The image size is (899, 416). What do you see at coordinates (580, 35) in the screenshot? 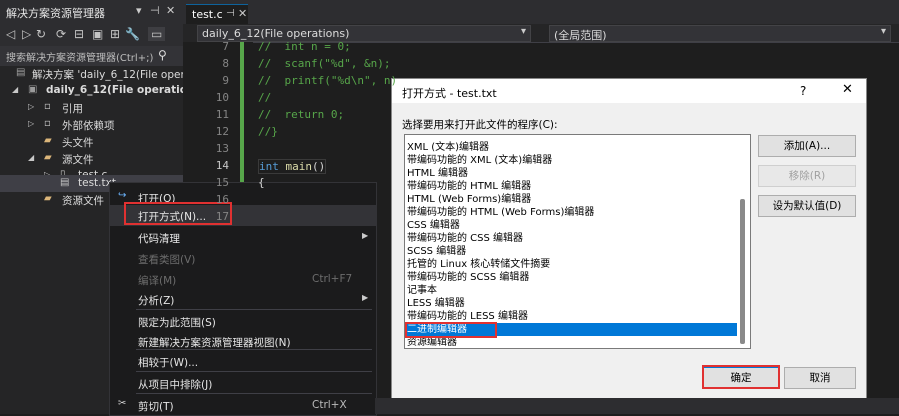
I see `scope-dropdown-label: (全局范围)` at bounding box center [580, 35].